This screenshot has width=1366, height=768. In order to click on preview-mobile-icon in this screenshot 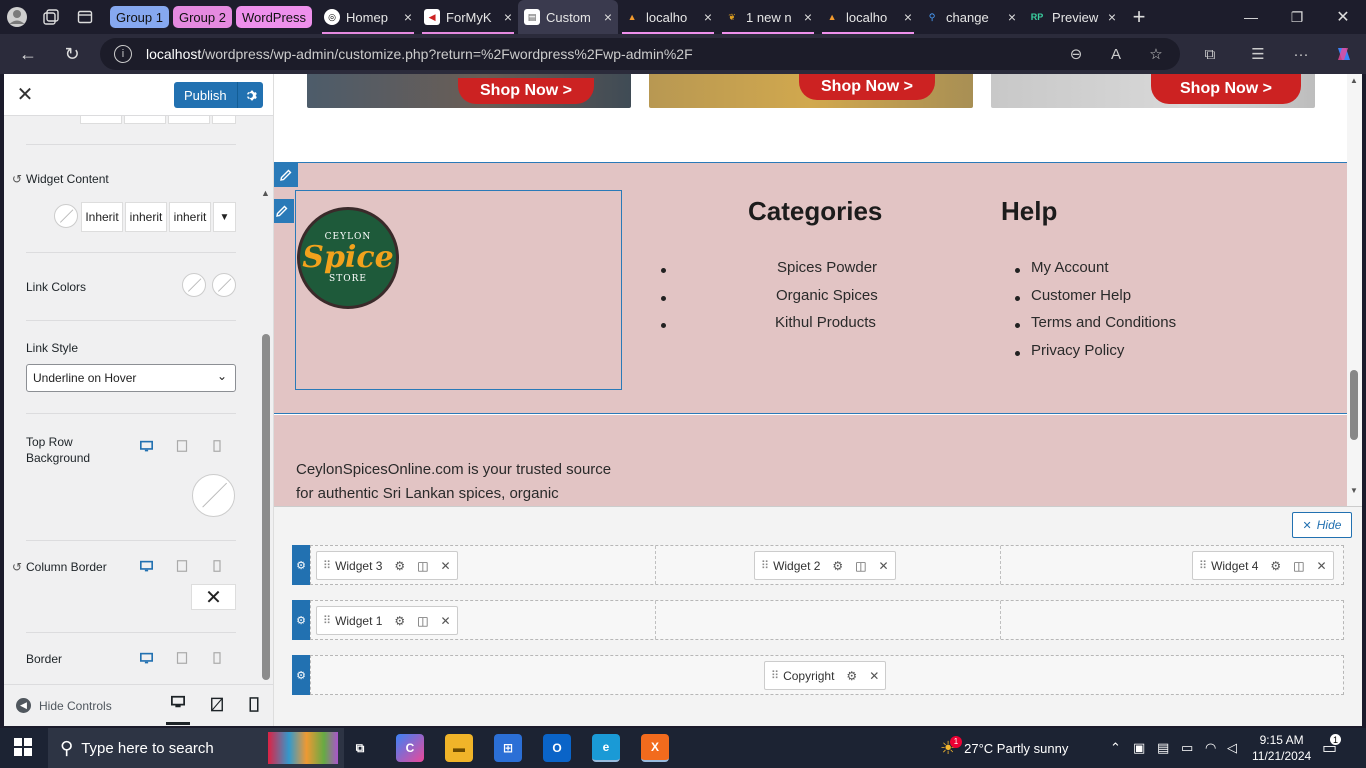, I will do `click(254, 704)`.